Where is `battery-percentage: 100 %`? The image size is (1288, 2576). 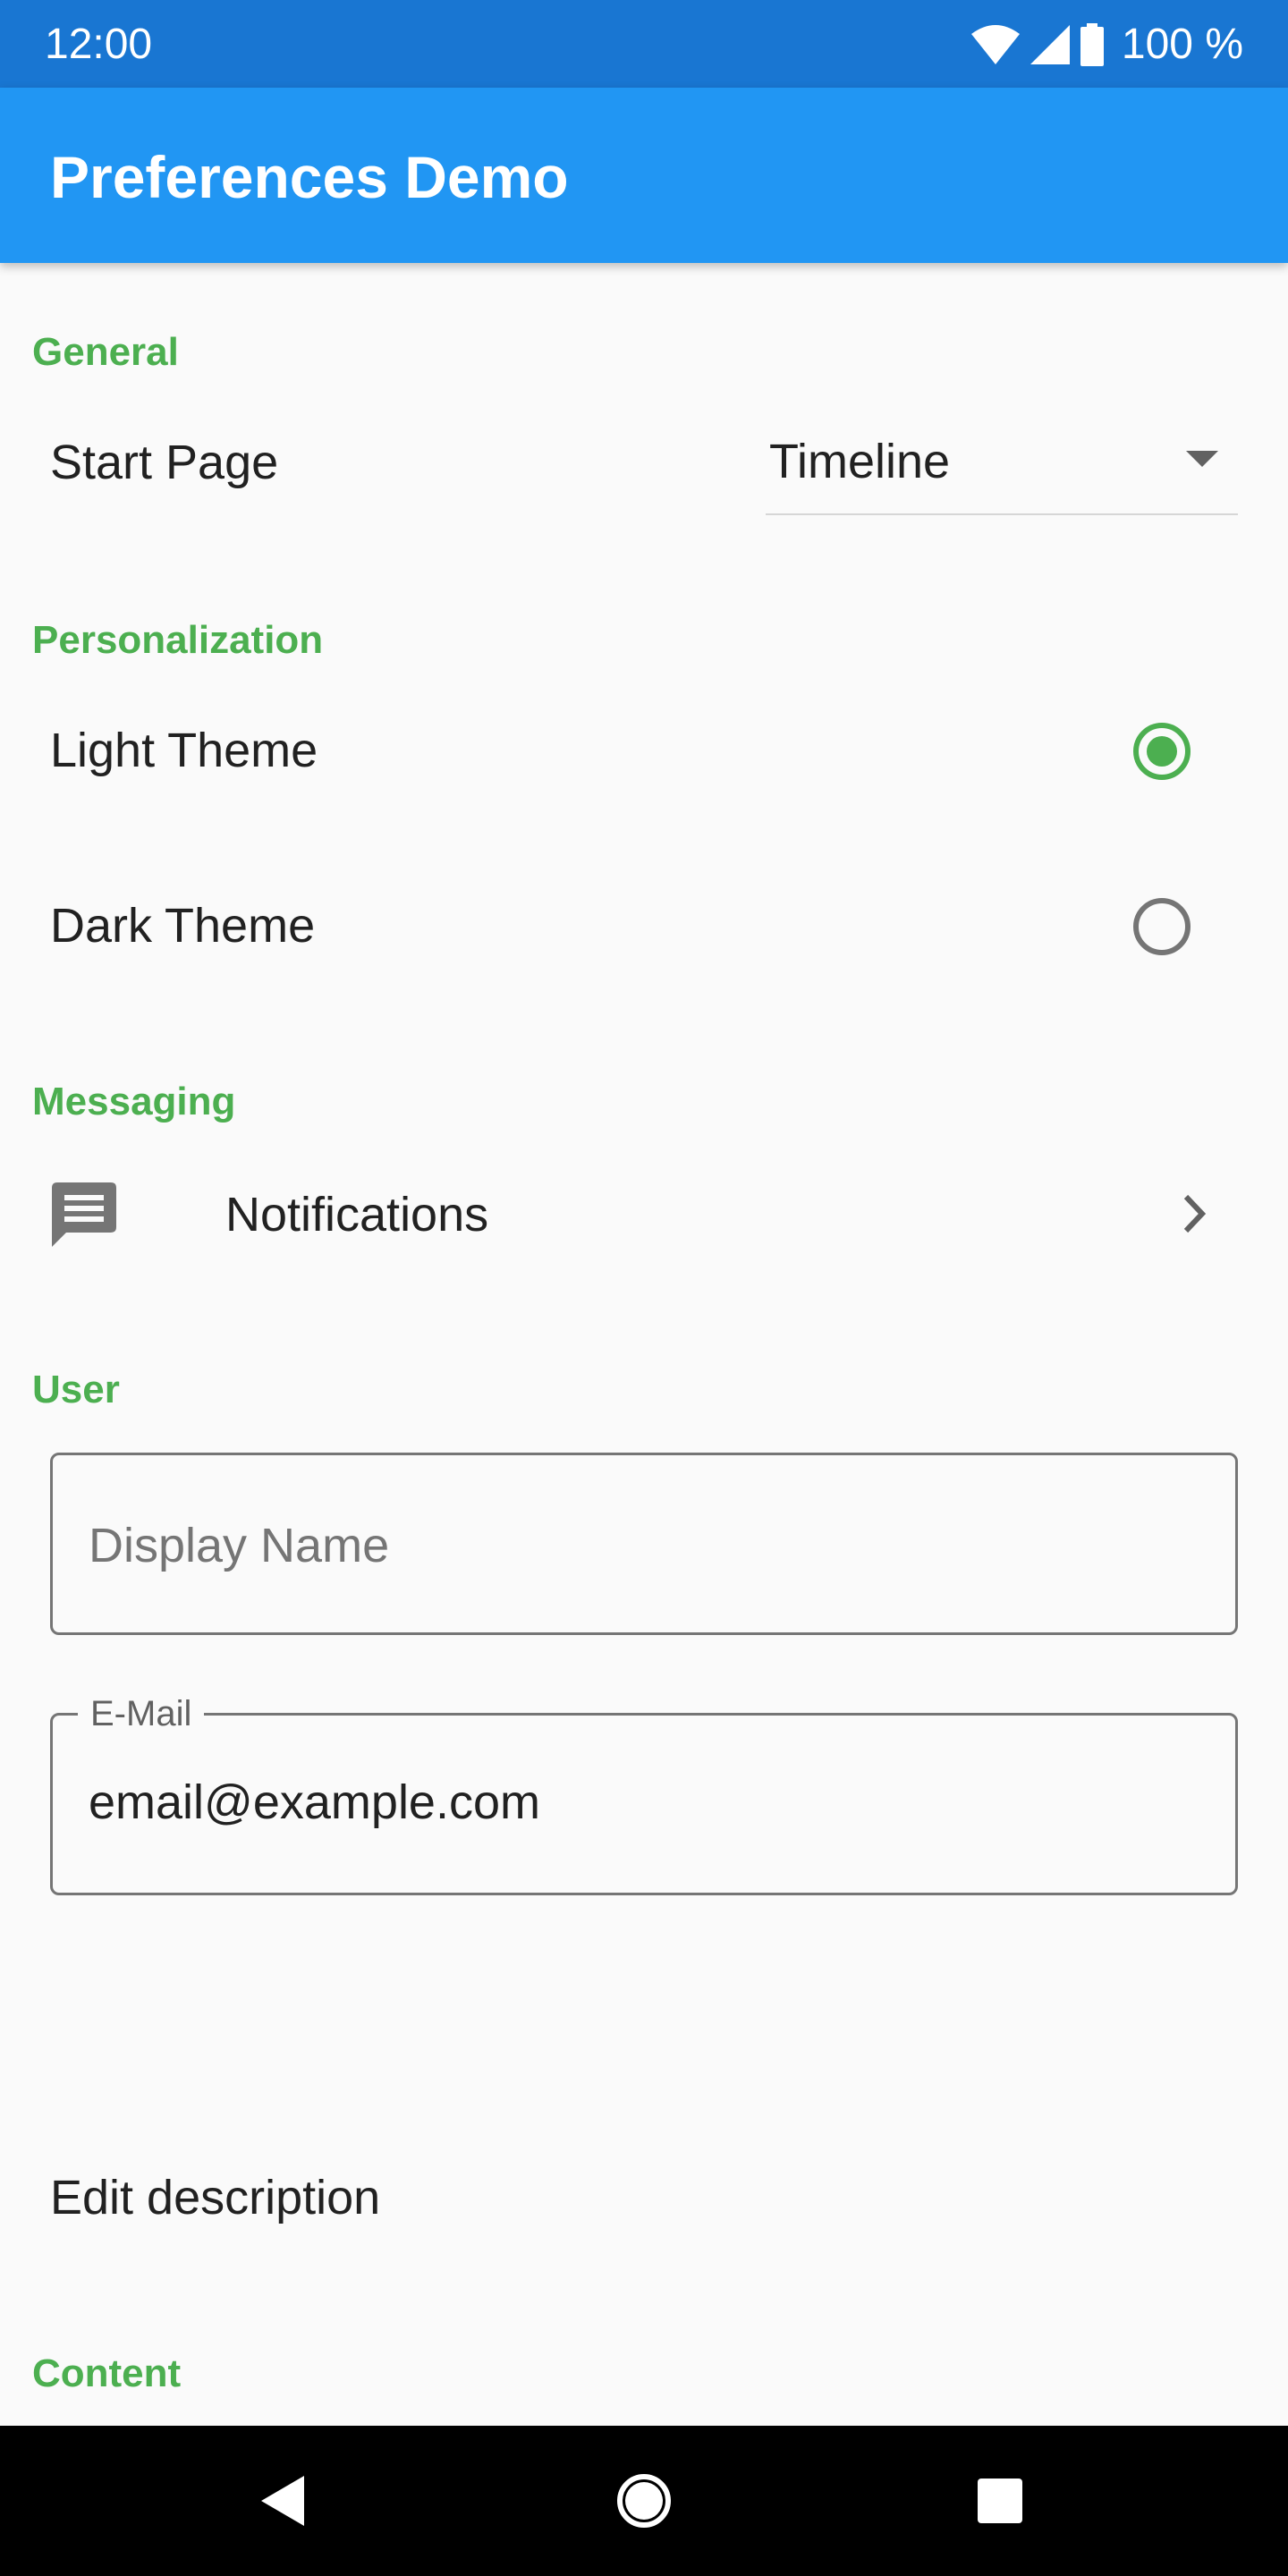
battery-percentage: 100 % is located at coordinates (1182, 44).